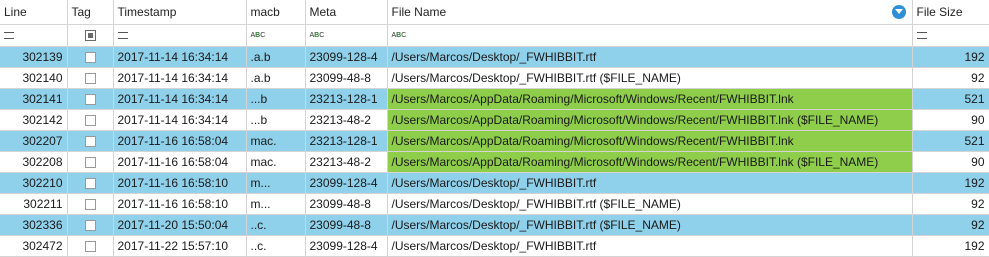  What do you see at coordinates (34, 120) in the screenshot?
I see `cell-line: 302142` at bounding box center [34, 120].